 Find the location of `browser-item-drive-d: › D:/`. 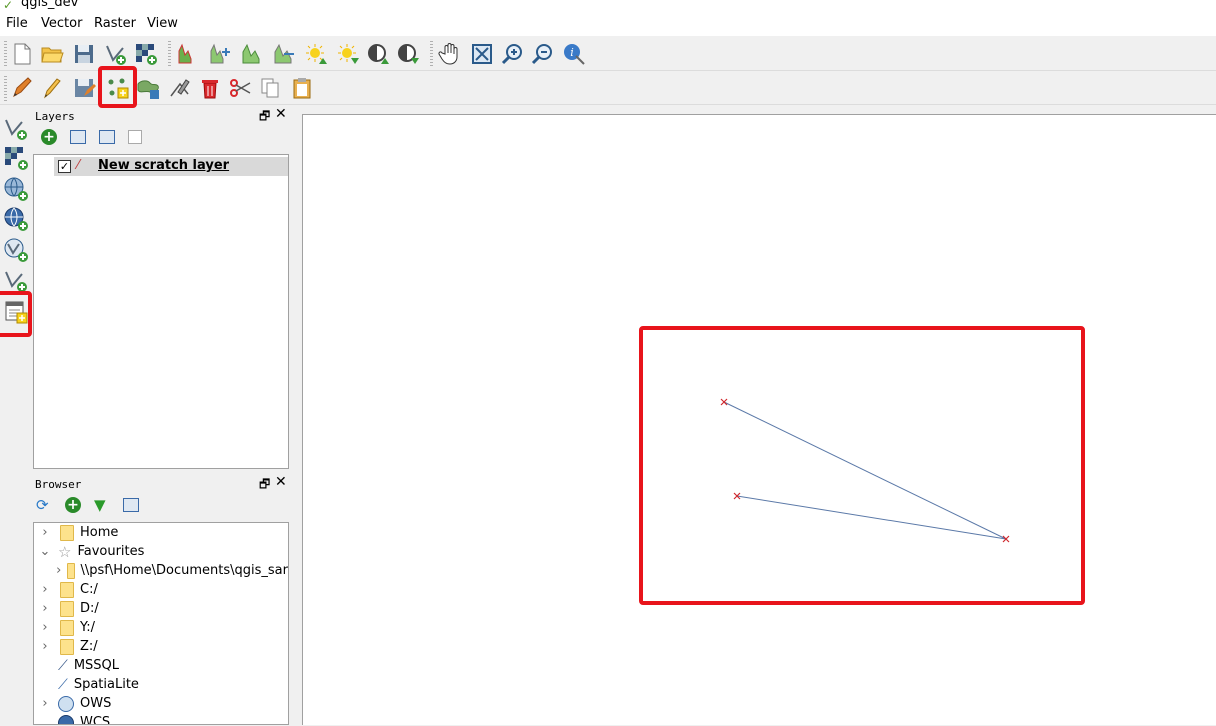

browser-item-drive-d: › D:/ is located at coordinates (161, 608).